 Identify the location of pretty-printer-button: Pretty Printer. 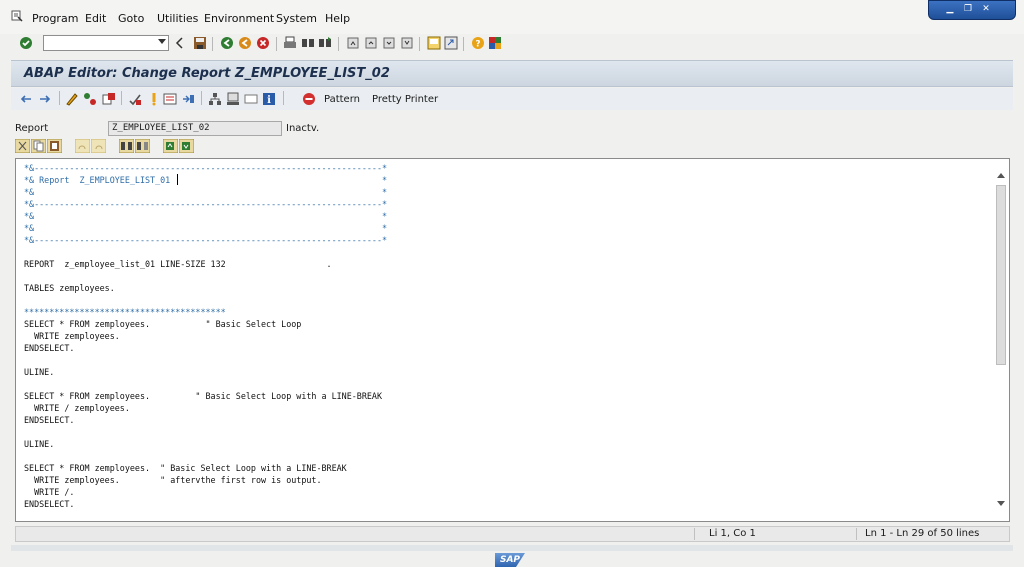
(405, 99).